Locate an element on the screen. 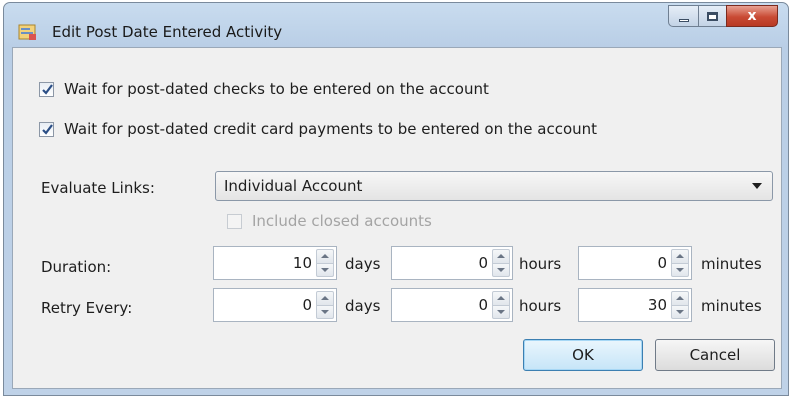 The image size is (794, 398). window-title: Edit Post Date Entered Activity is located at coordinates (167, 32).